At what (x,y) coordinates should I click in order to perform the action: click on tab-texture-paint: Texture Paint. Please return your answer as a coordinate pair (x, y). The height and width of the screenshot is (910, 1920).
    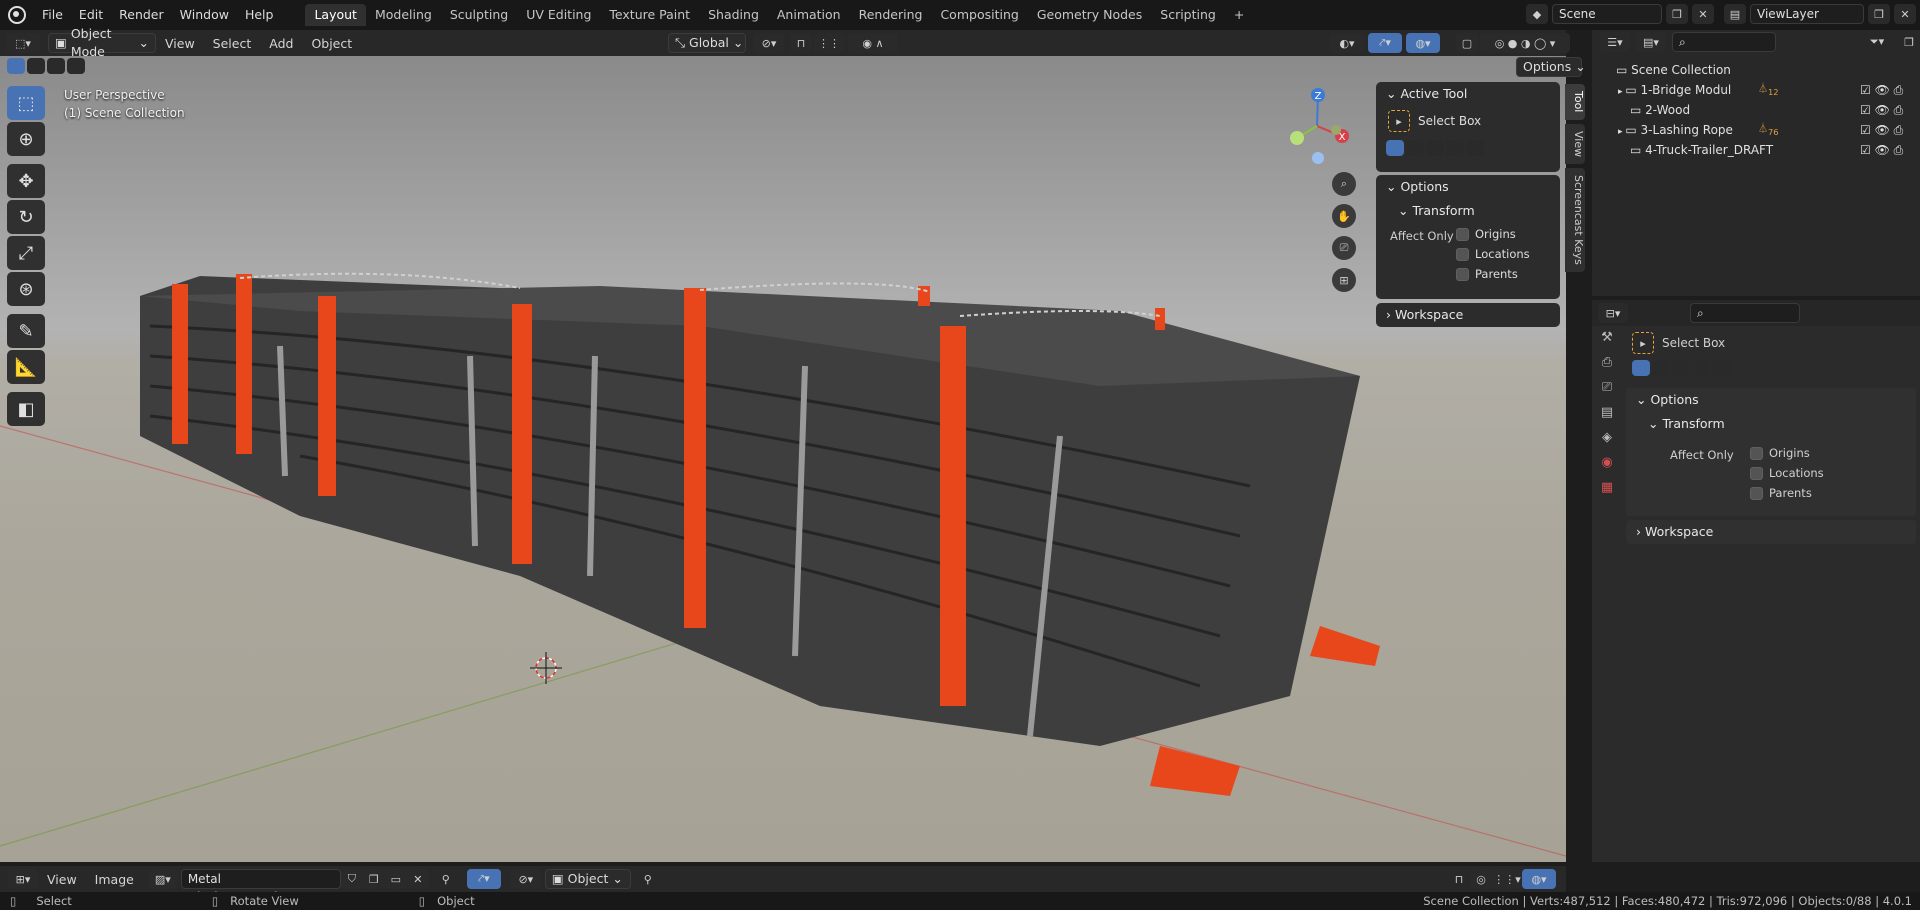
    Looking at the image, I should click on (649, 15).